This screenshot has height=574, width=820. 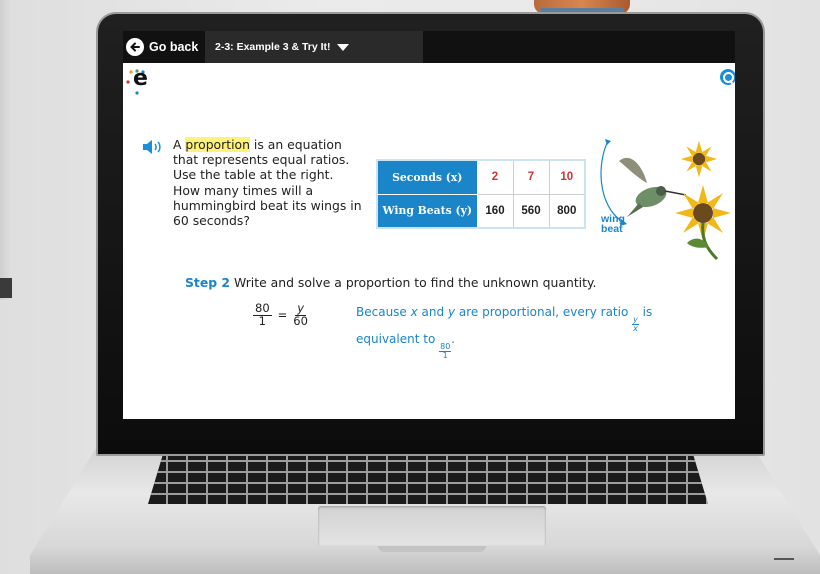 I want to click on step-number: Step 2, so click(x=208, y=282).